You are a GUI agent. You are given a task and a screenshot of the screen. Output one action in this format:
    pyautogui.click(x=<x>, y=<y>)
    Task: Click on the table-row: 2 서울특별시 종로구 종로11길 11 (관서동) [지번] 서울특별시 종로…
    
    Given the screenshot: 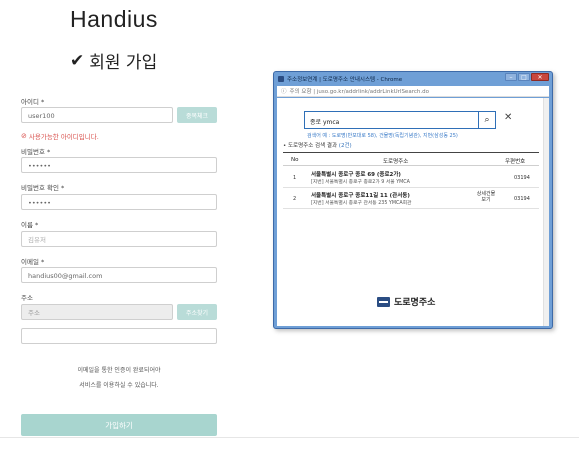 What is the action you would take?
    pyautogui.click(x=411, y=199)
    